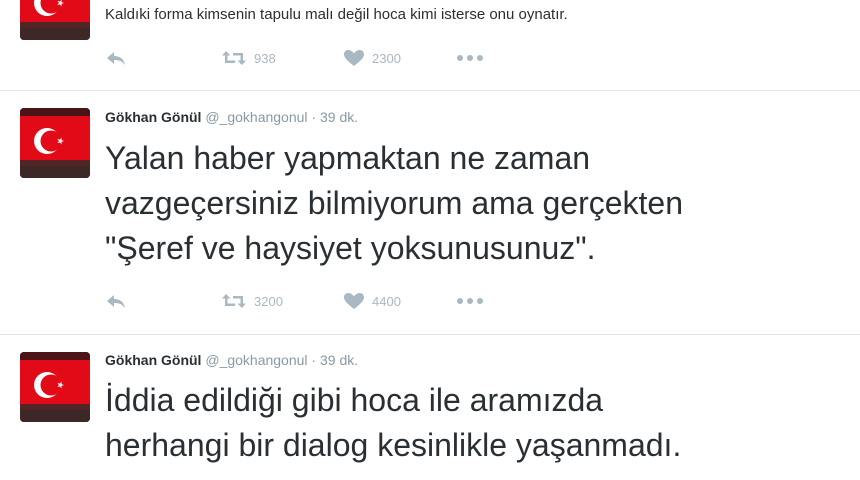 The height and width of the screenshot is (480, 860). I want to click on retweet-button: 3200, so click(252, 301).